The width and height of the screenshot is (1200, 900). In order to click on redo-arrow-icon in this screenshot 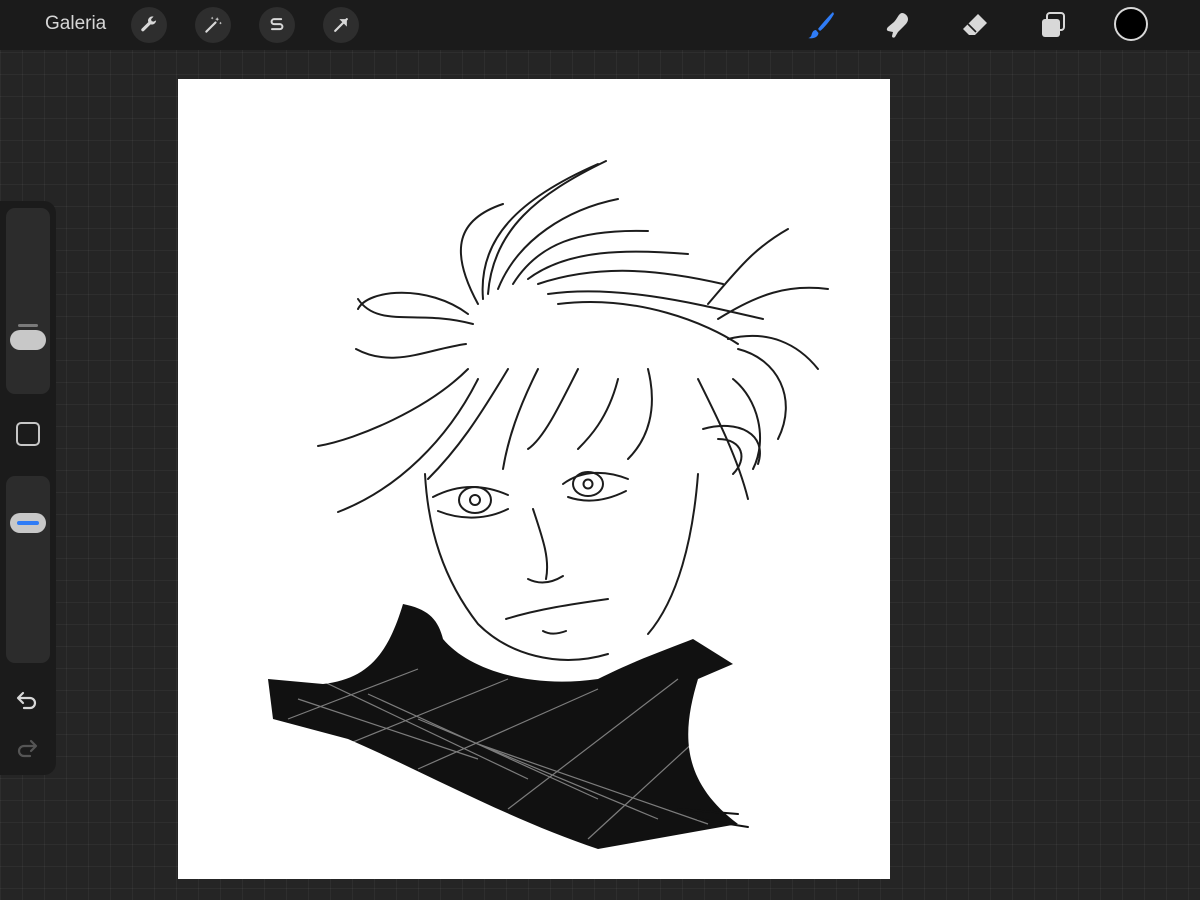, I will do `click(27, 748)`.